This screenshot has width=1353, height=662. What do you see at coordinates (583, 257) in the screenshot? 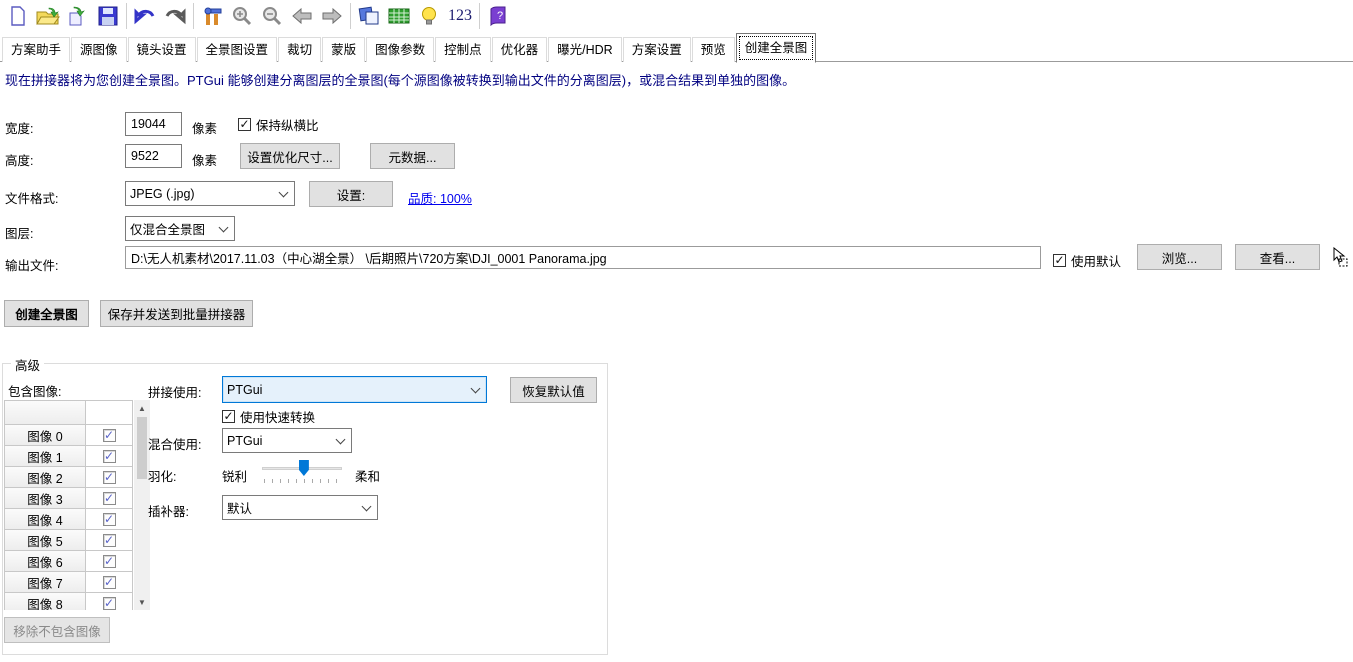
I see `output-file-input` at bounding box center [583, 257].